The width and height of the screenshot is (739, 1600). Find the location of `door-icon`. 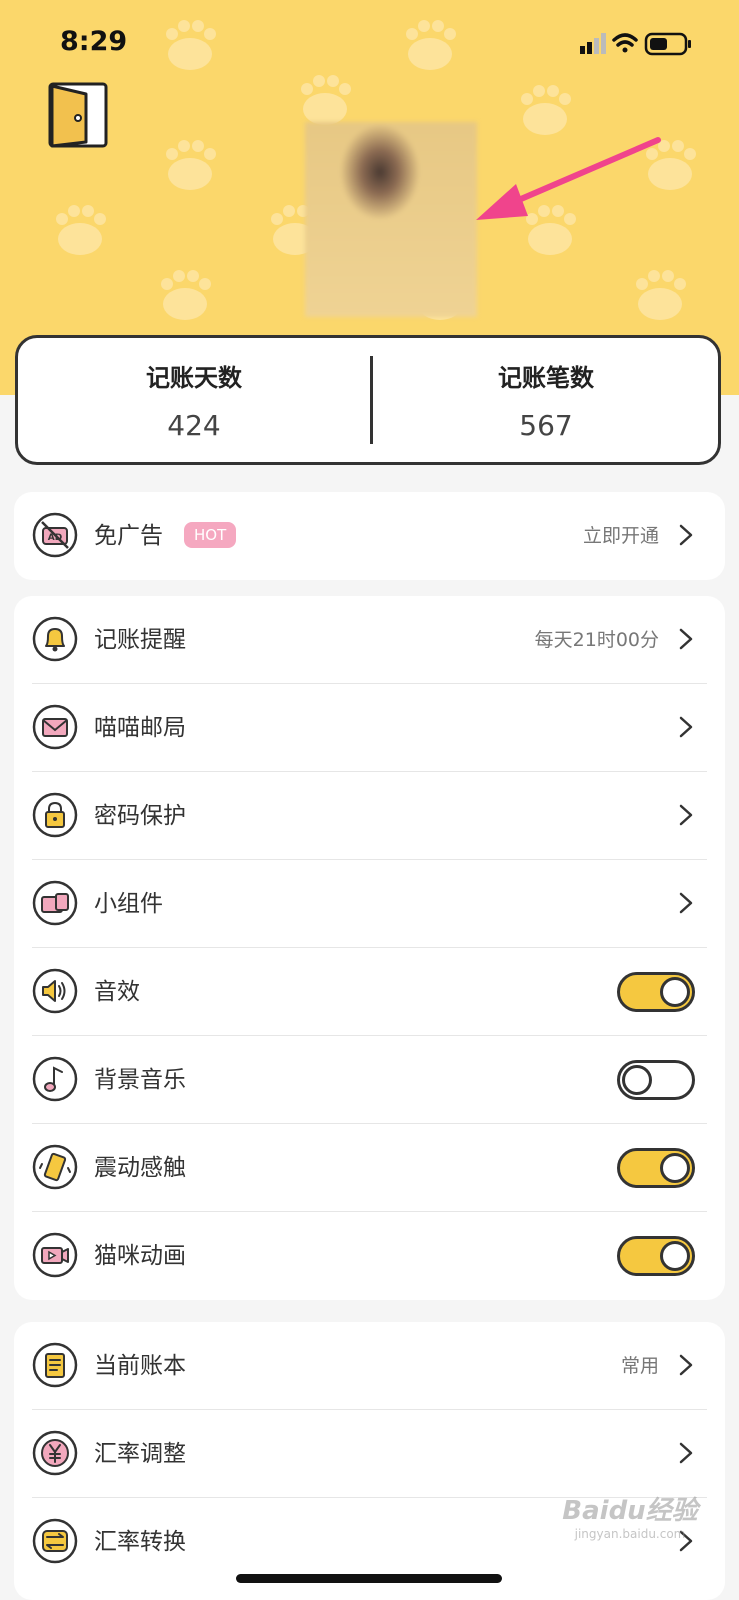

door-icon is located at coordinates (77, 113).